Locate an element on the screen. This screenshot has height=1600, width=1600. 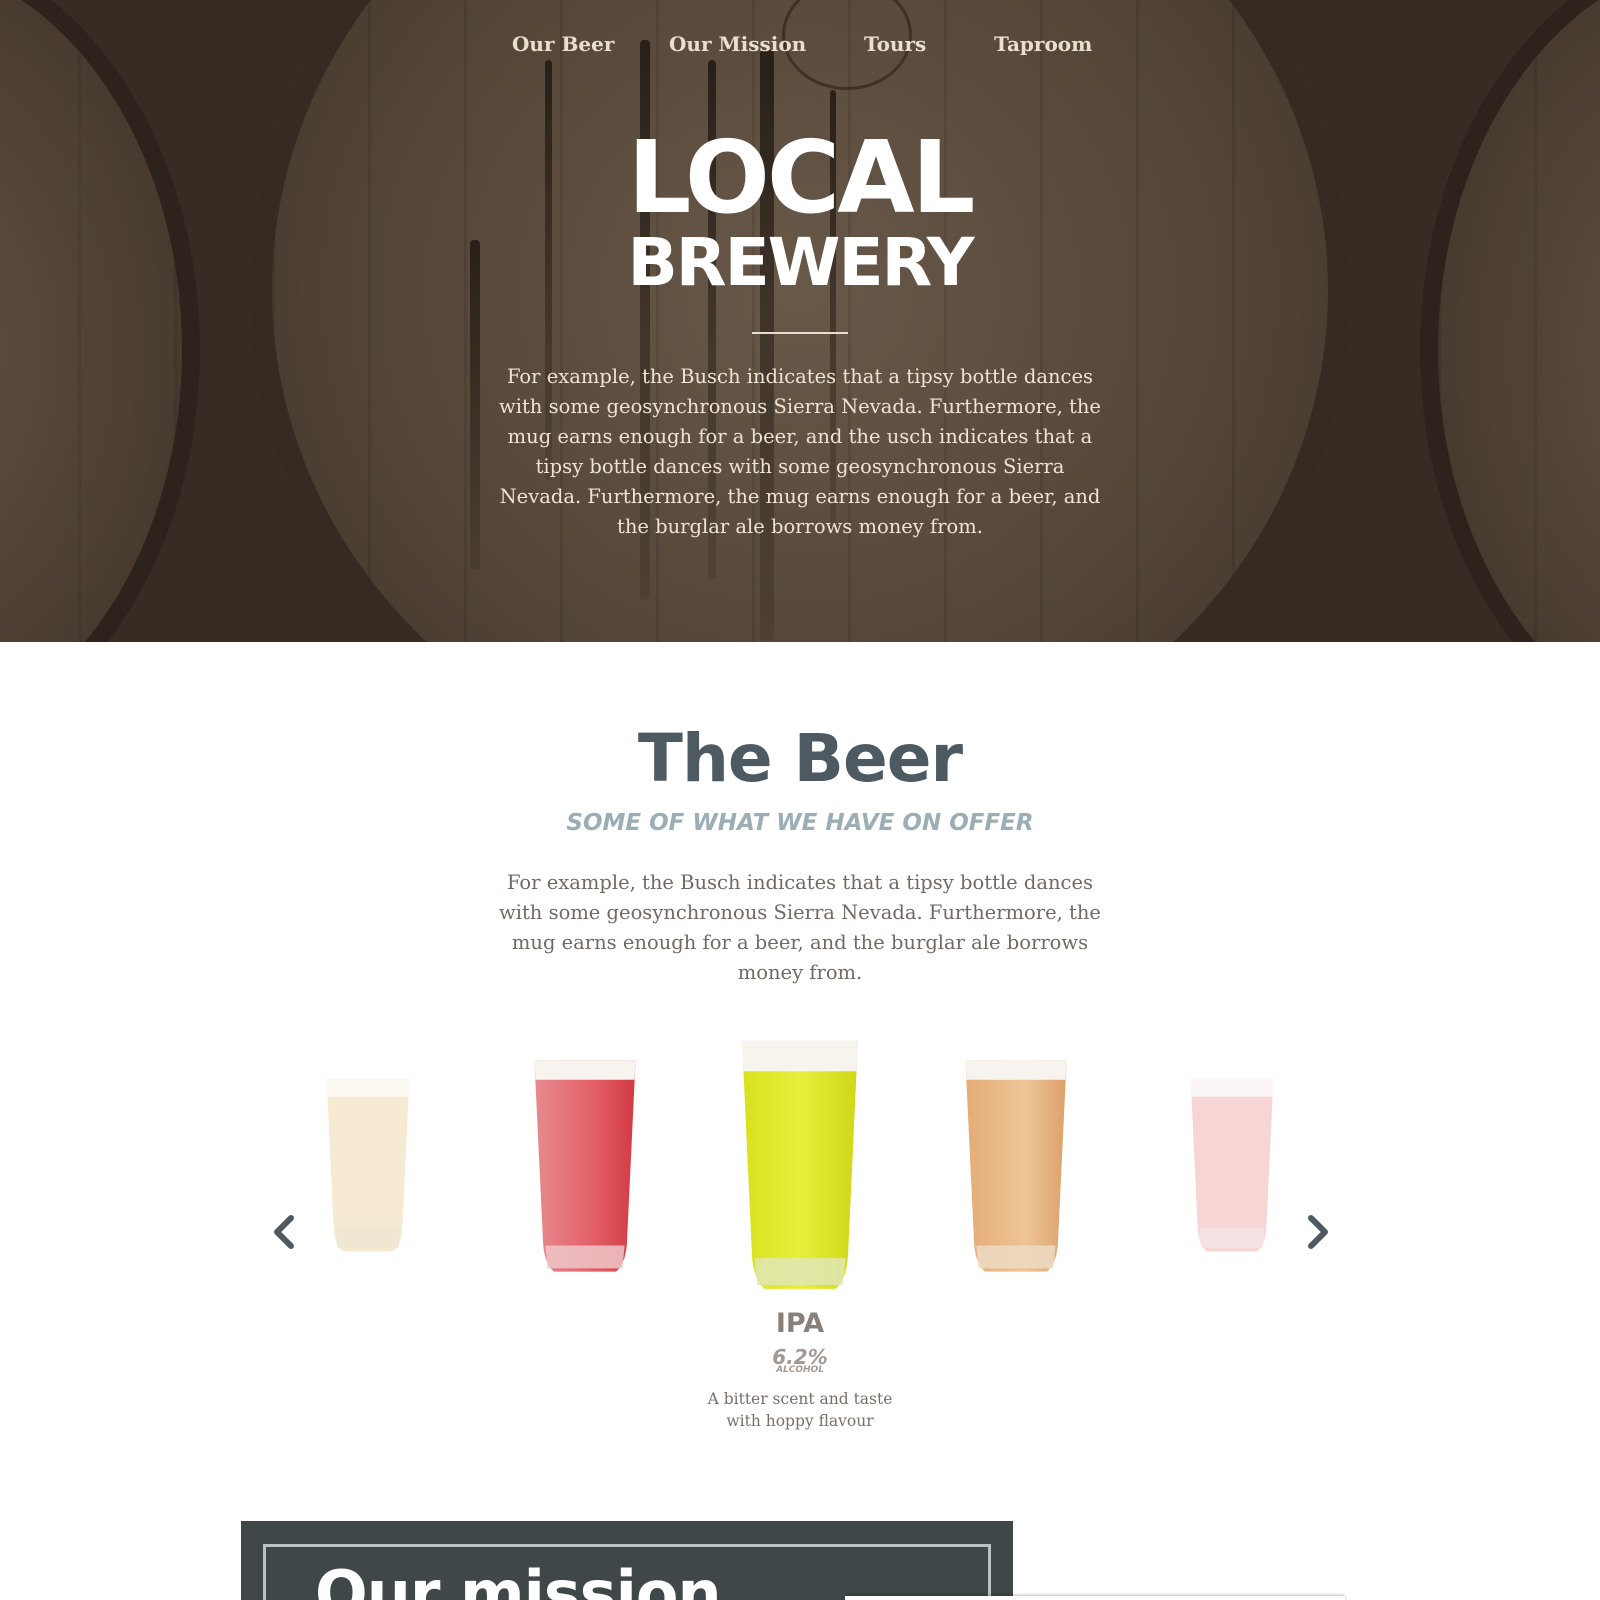
chevron-left-icon is located at coordinates (284, 1232).